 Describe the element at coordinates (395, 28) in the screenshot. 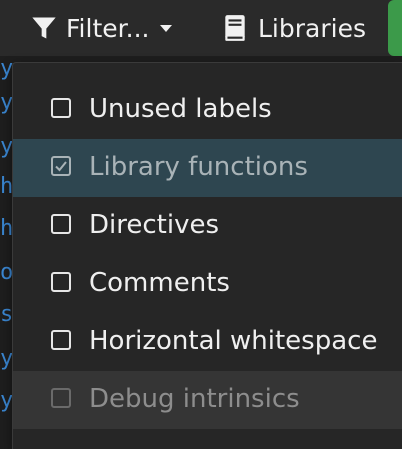

I see `compile-button-edge` at that location.